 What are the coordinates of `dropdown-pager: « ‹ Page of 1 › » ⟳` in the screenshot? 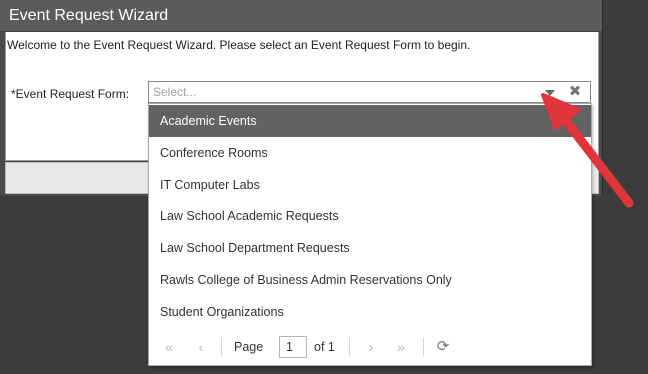 It's located at (370, 347).